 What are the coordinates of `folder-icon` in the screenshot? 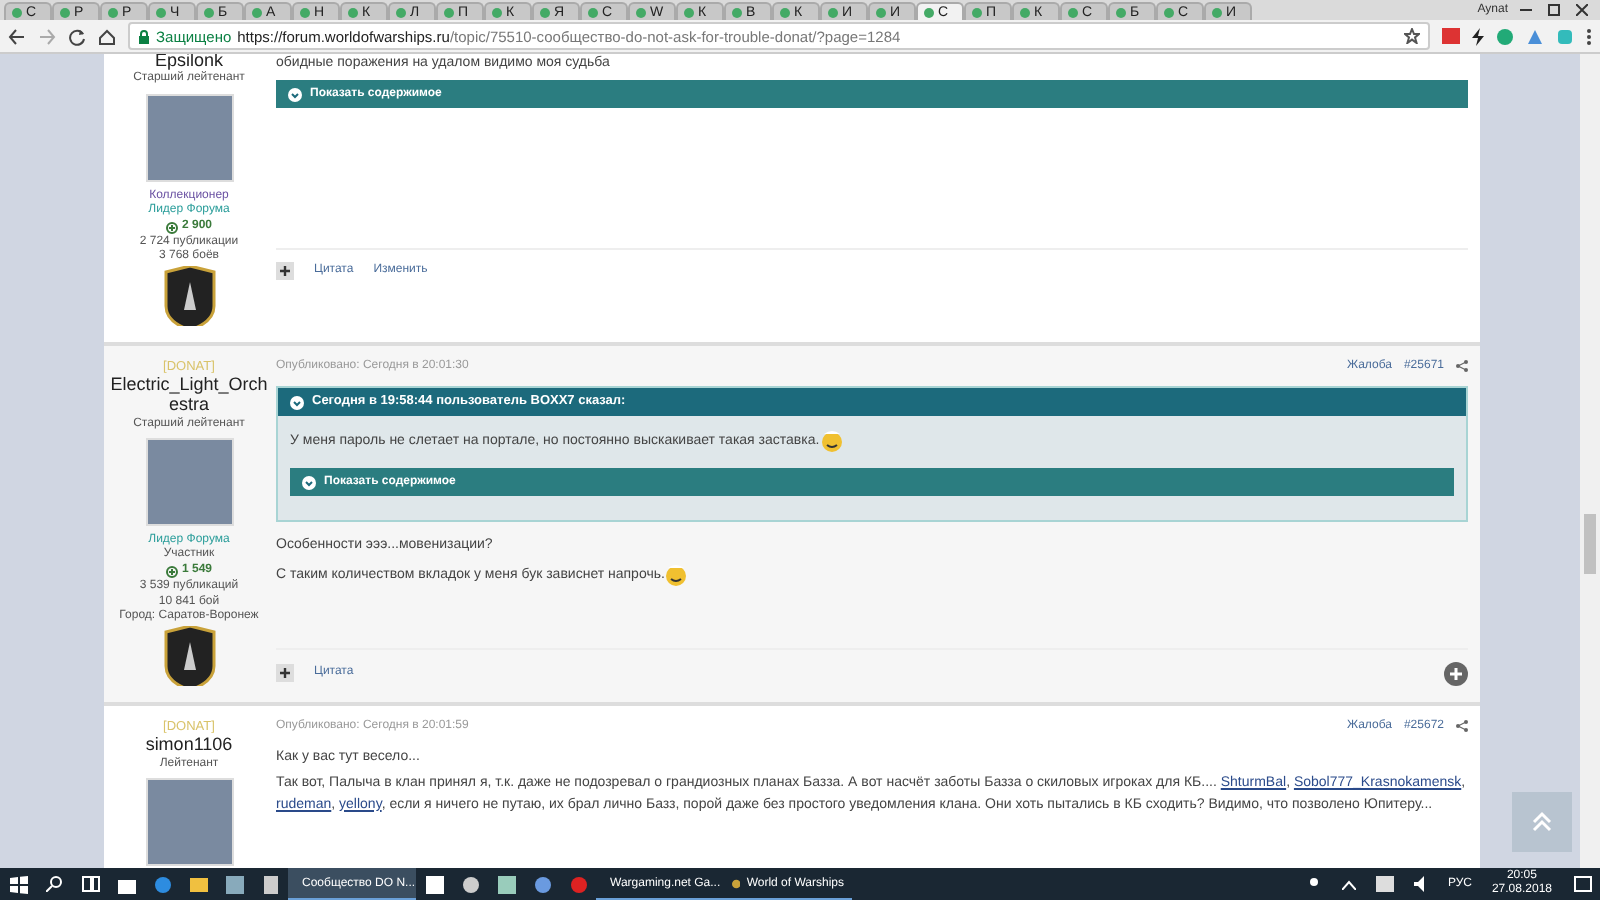 It's located at (198, 884).